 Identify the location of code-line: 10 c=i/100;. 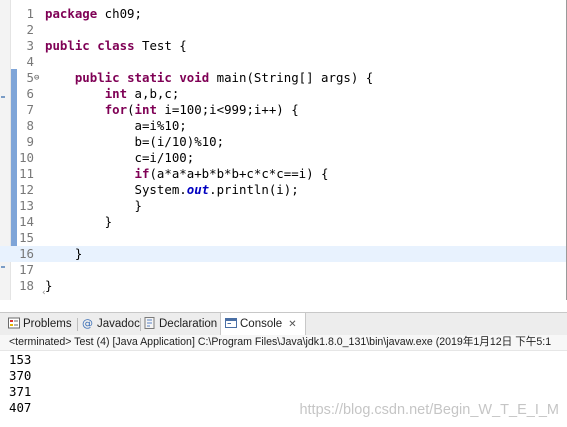
(283, 158).